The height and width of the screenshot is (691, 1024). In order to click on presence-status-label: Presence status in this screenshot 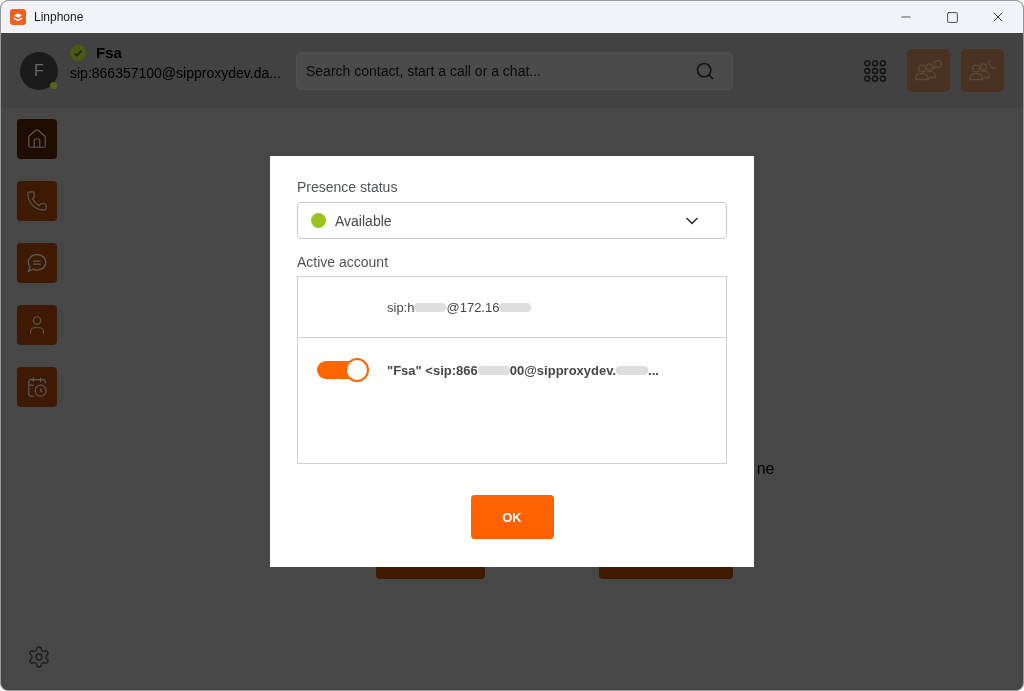, I will do `click(348, 187)`.